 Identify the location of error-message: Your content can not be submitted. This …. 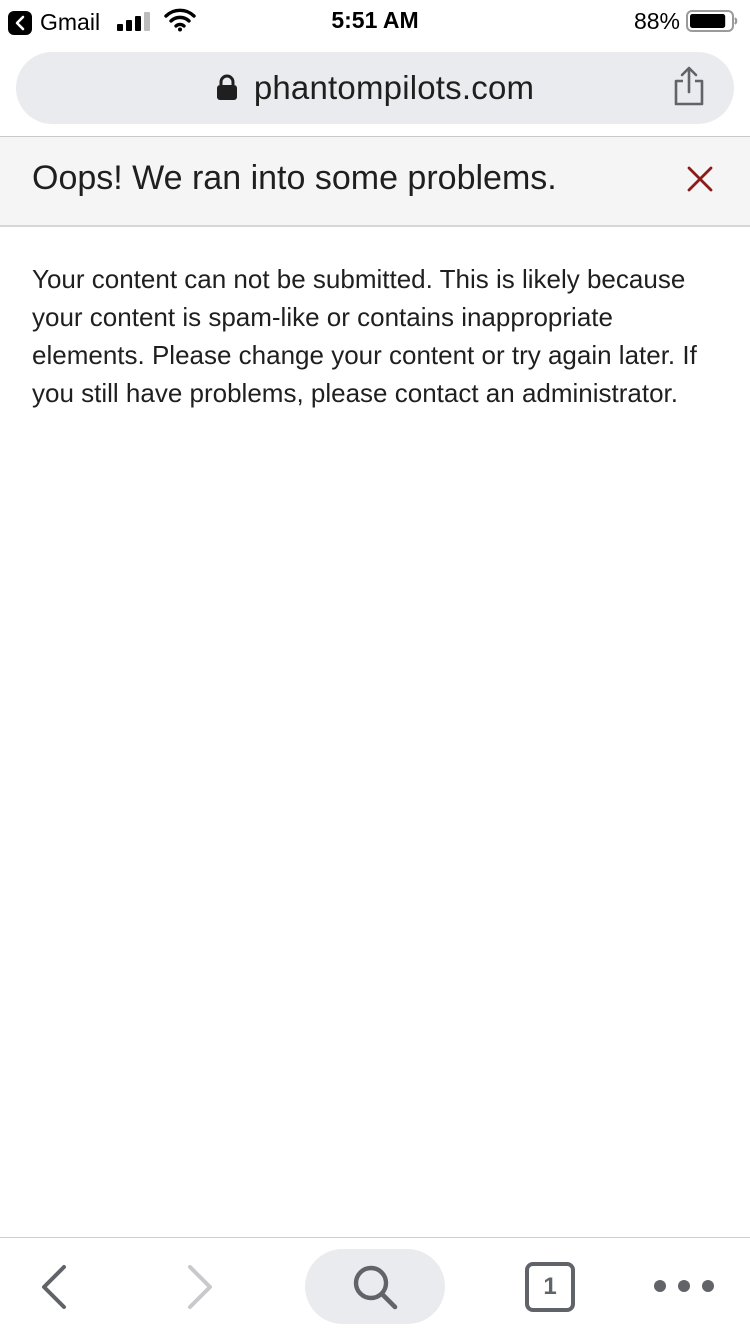
(364, 336).